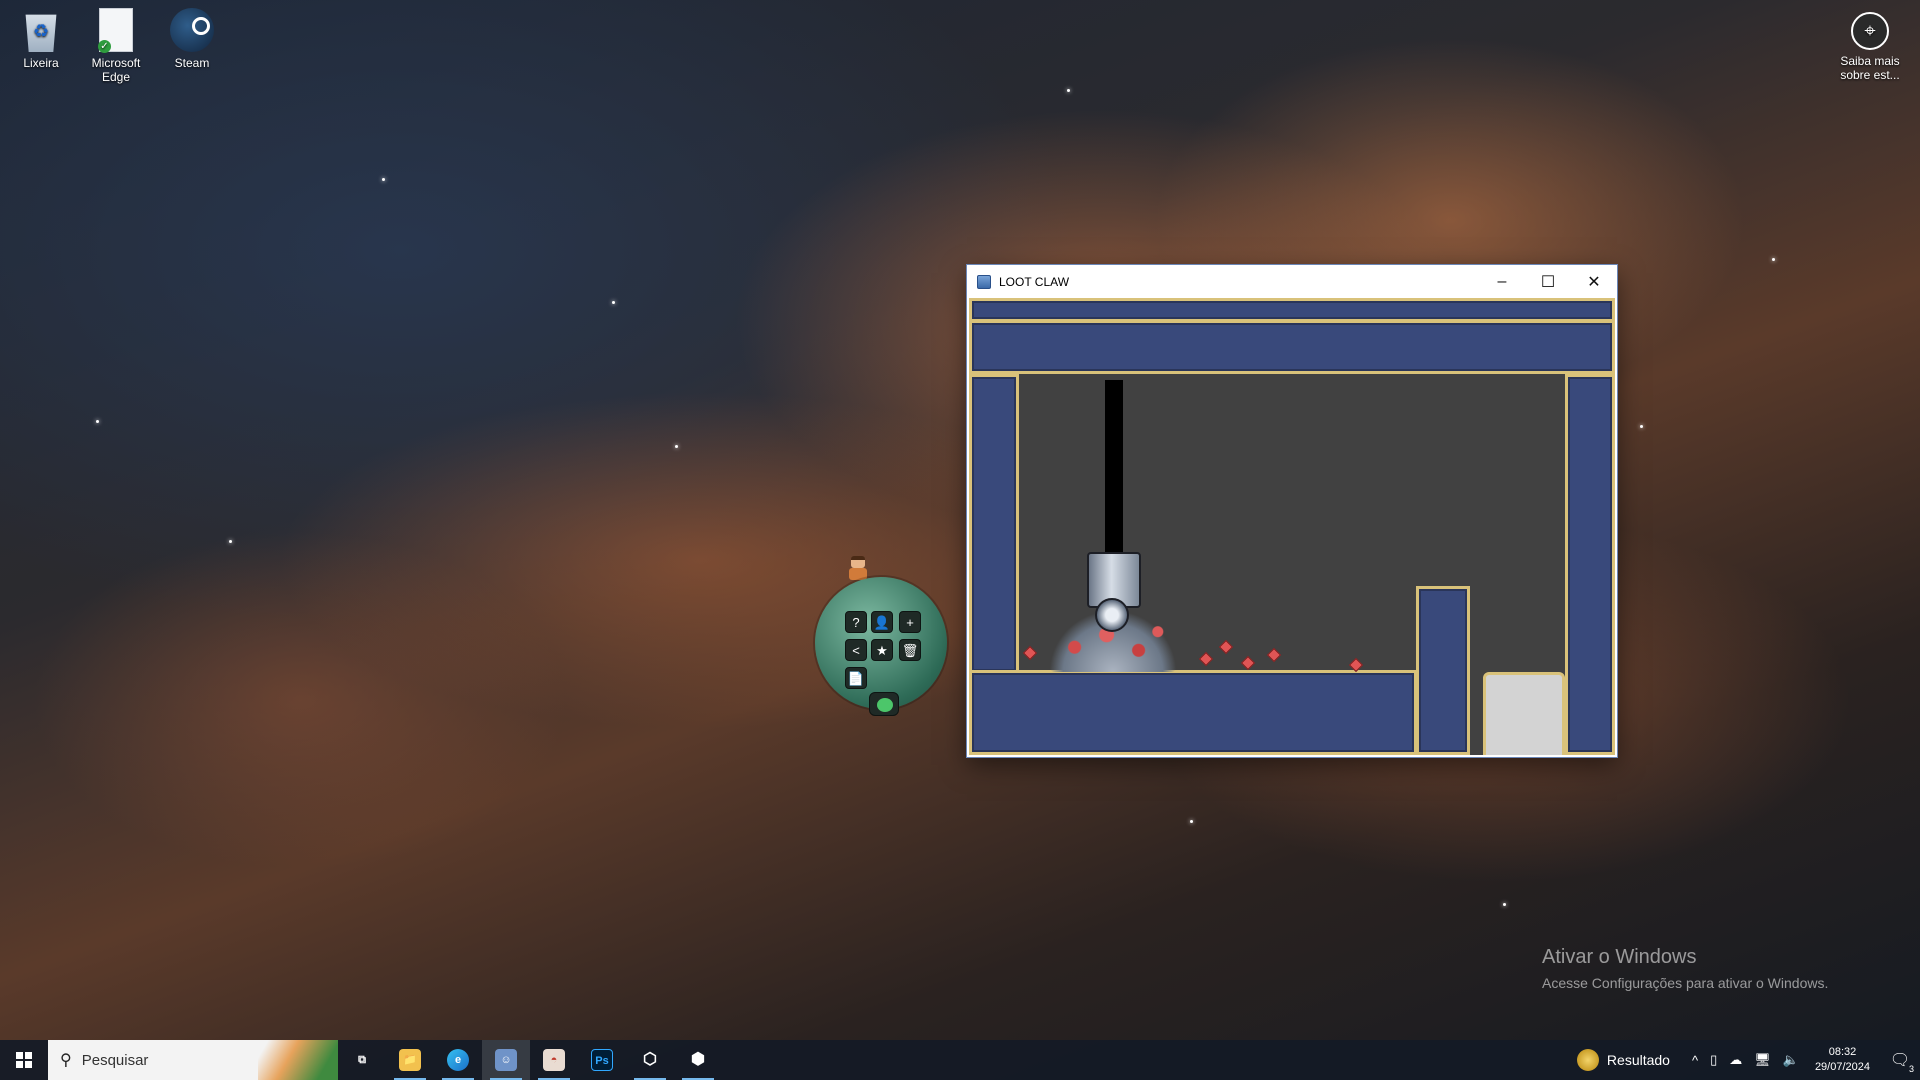  I want to click on clock-date: 29/07/2024, so click(1842, 1067).